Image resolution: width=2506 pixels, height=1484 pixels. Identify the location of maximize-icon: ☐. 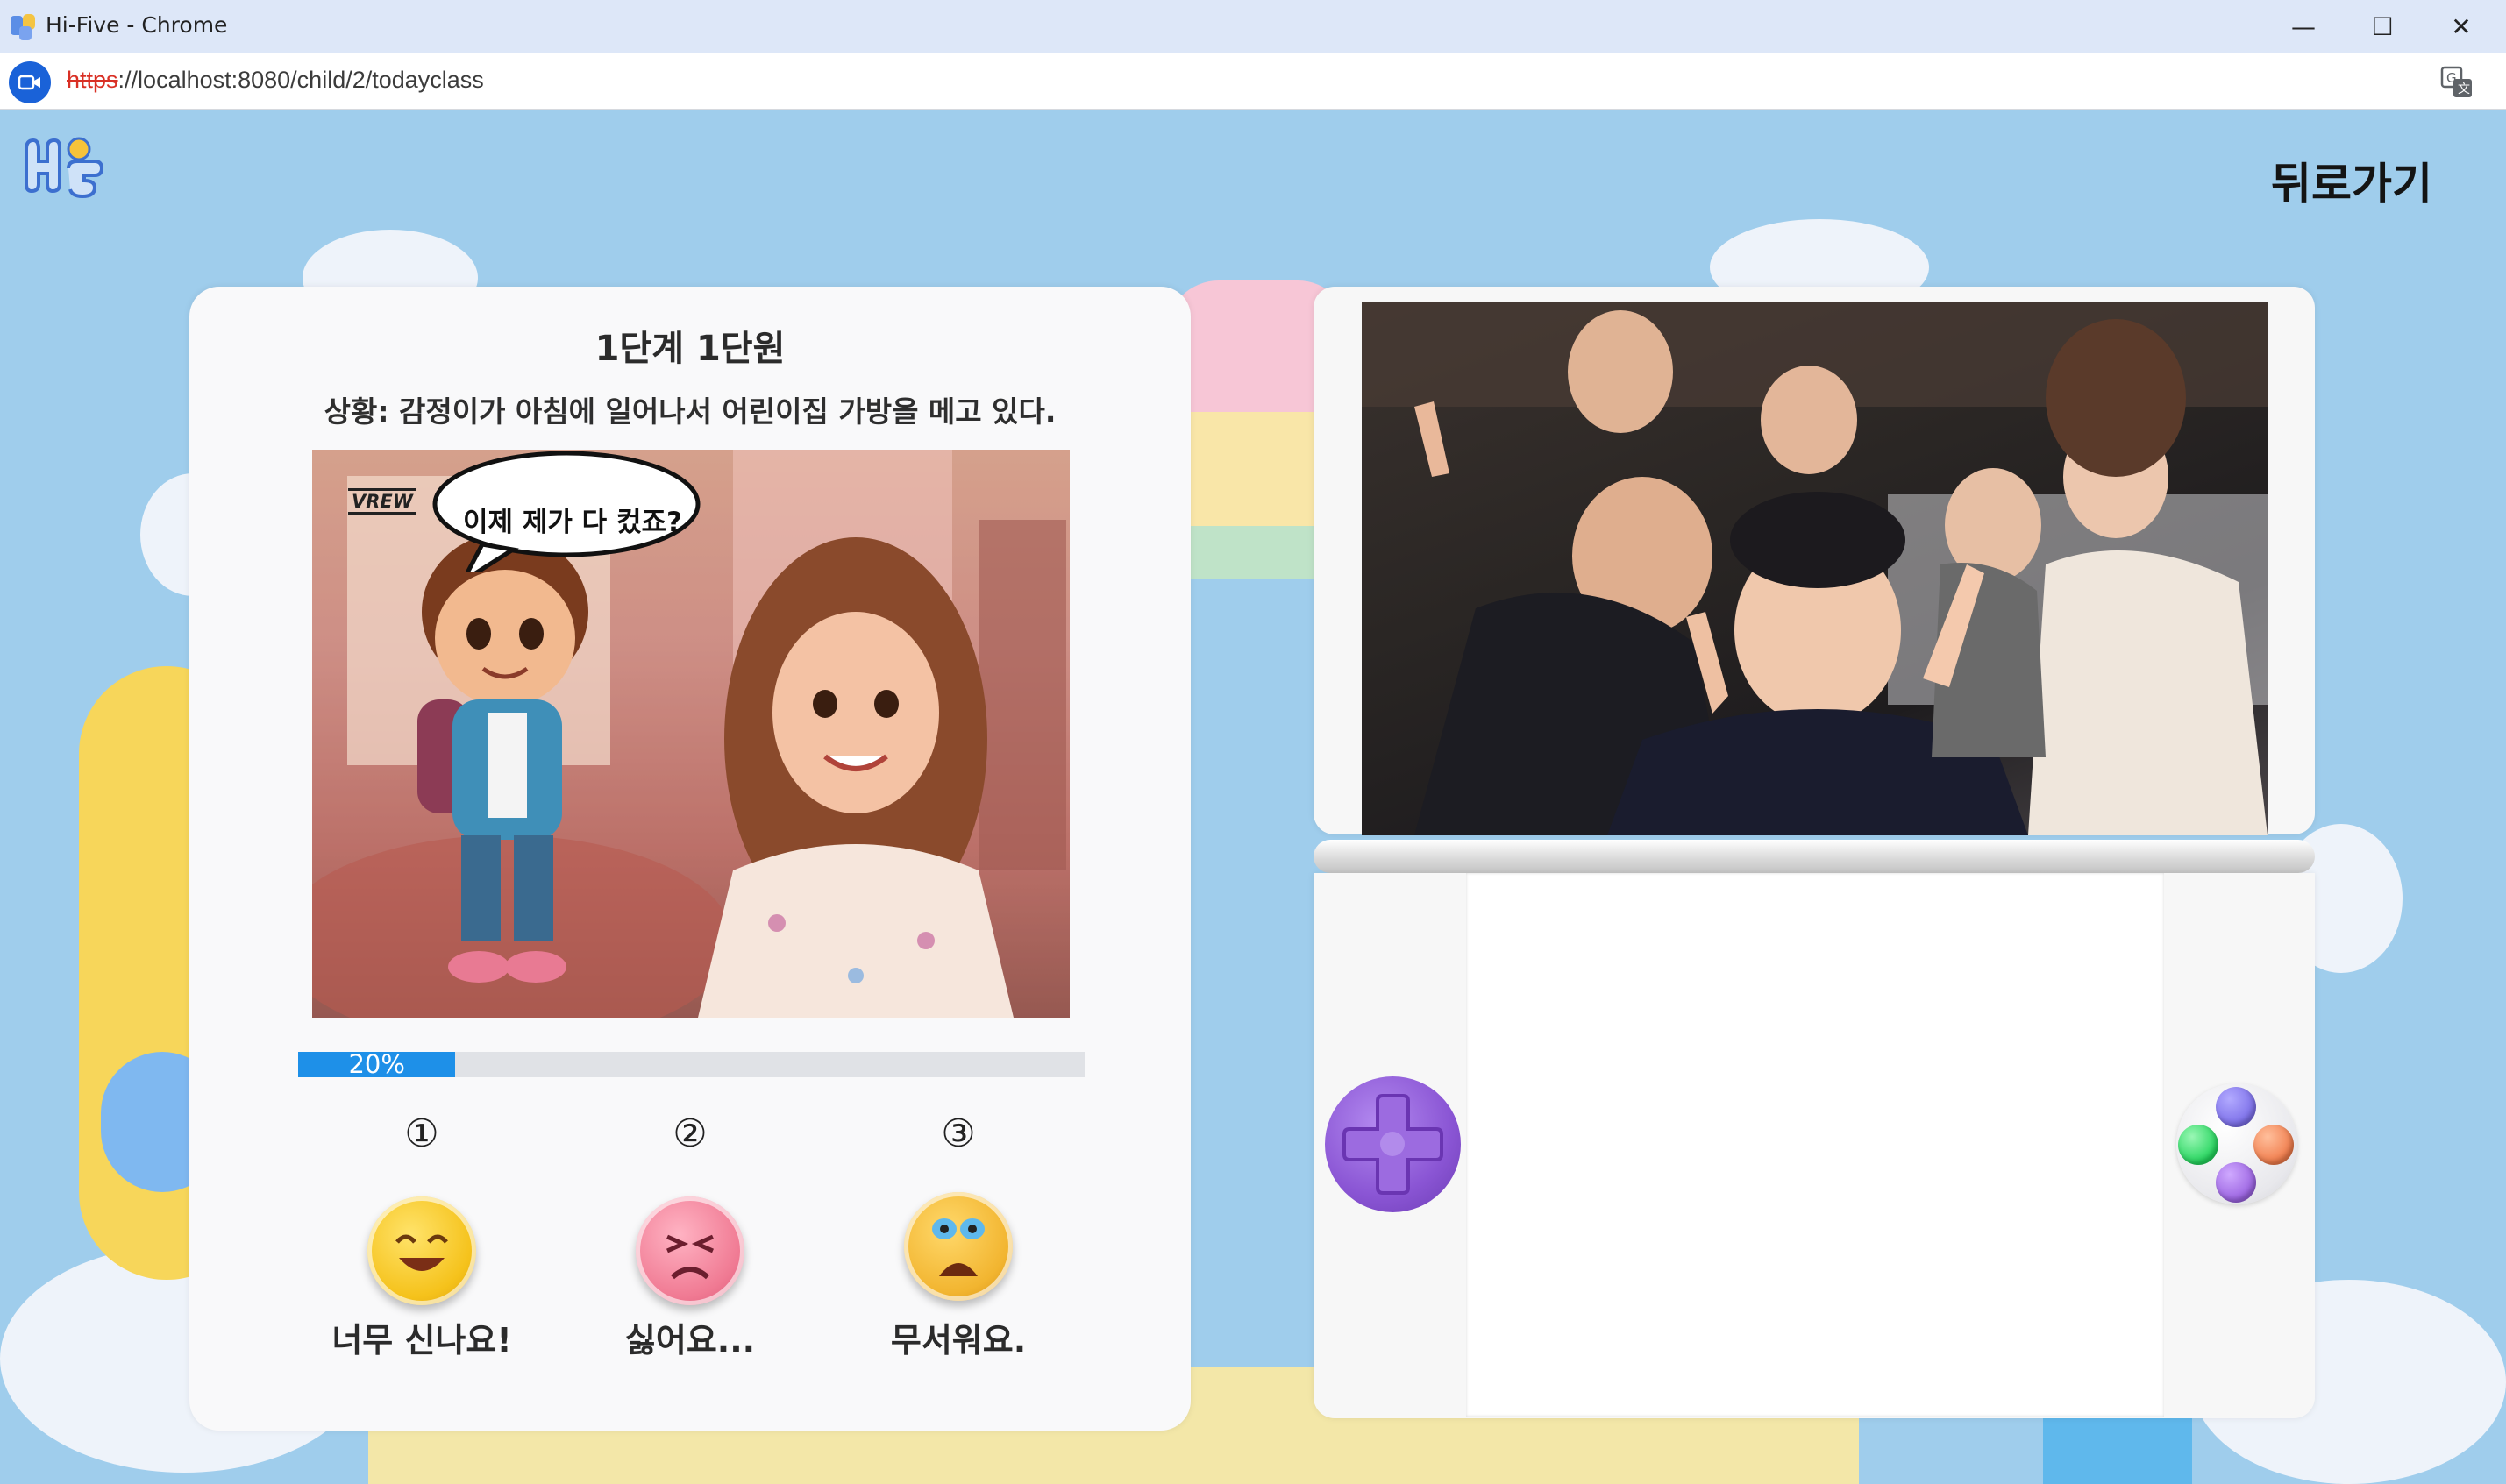
(2382, 26).